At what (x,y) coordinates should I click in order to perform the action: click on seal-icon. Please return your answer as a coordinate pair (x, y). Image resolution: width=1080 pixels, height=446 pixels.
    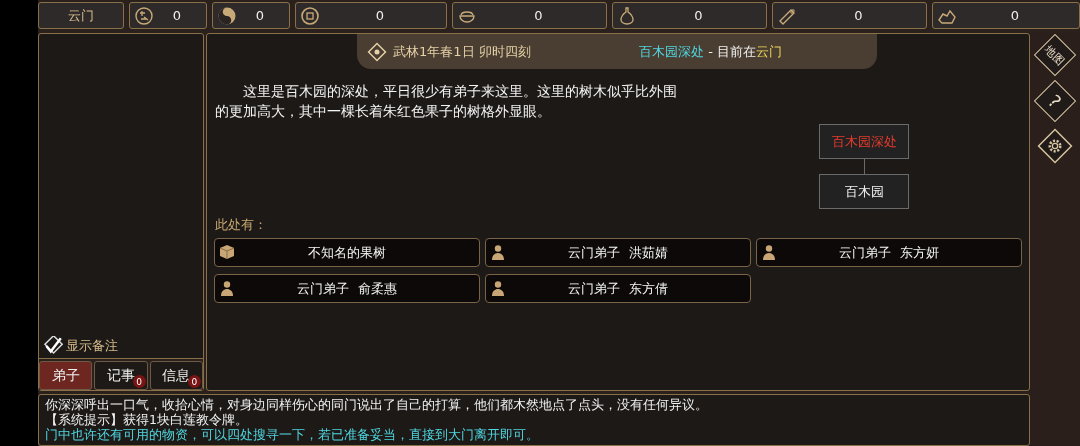
    Looking at the image, I should click on (144, 15).